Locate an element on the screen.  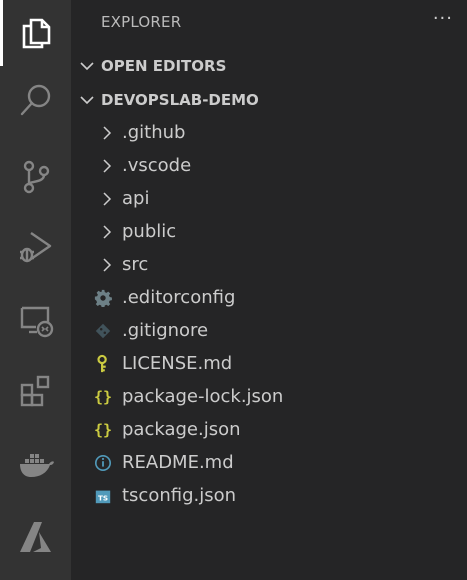
folder-public: public is located at coordinates (269, 231).